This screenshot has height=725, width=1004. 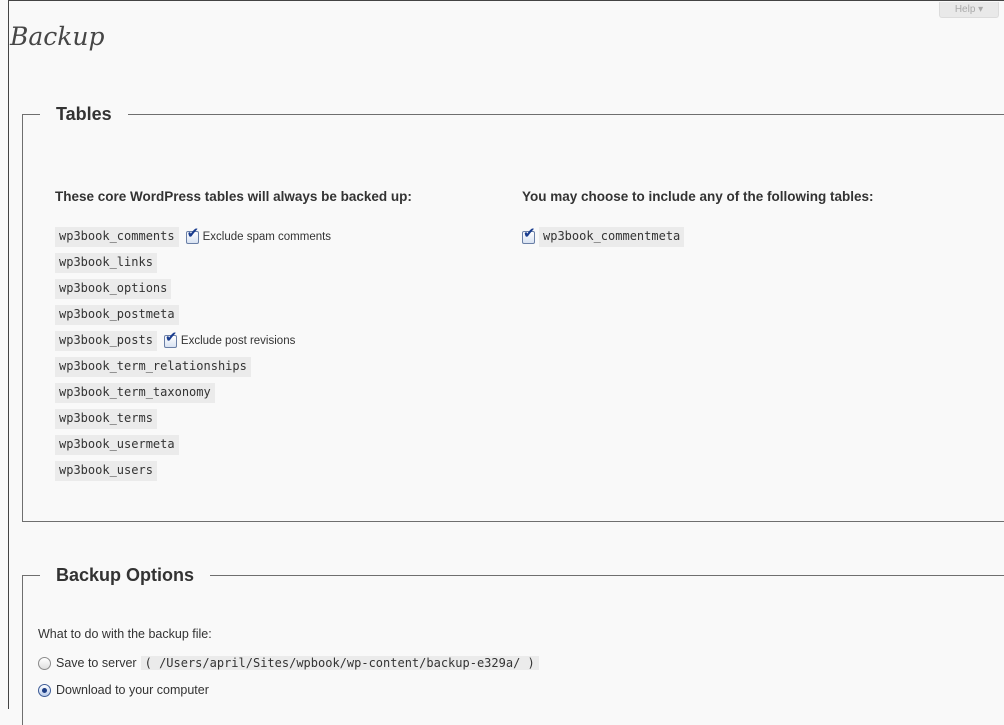 What do you see at coordinates (267, 237) in the screenshot?
I see `exclude-spam-label: Exclude spam comments` at bounding box center [267, 237].